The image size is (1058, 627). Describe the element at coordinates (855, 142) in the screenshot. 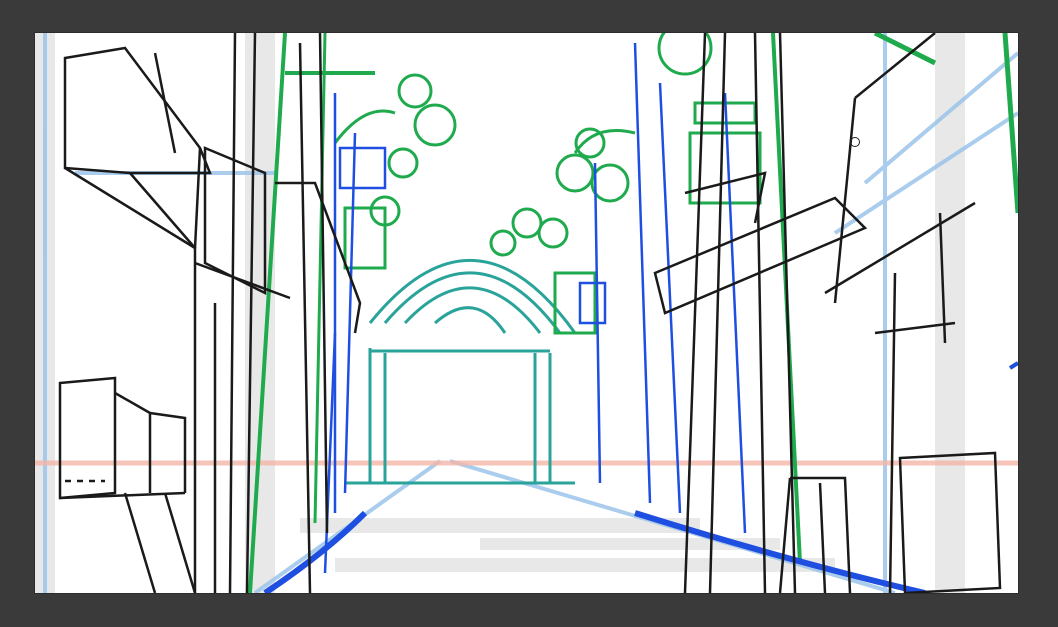

I see `brush-cursor-icon` at that location.